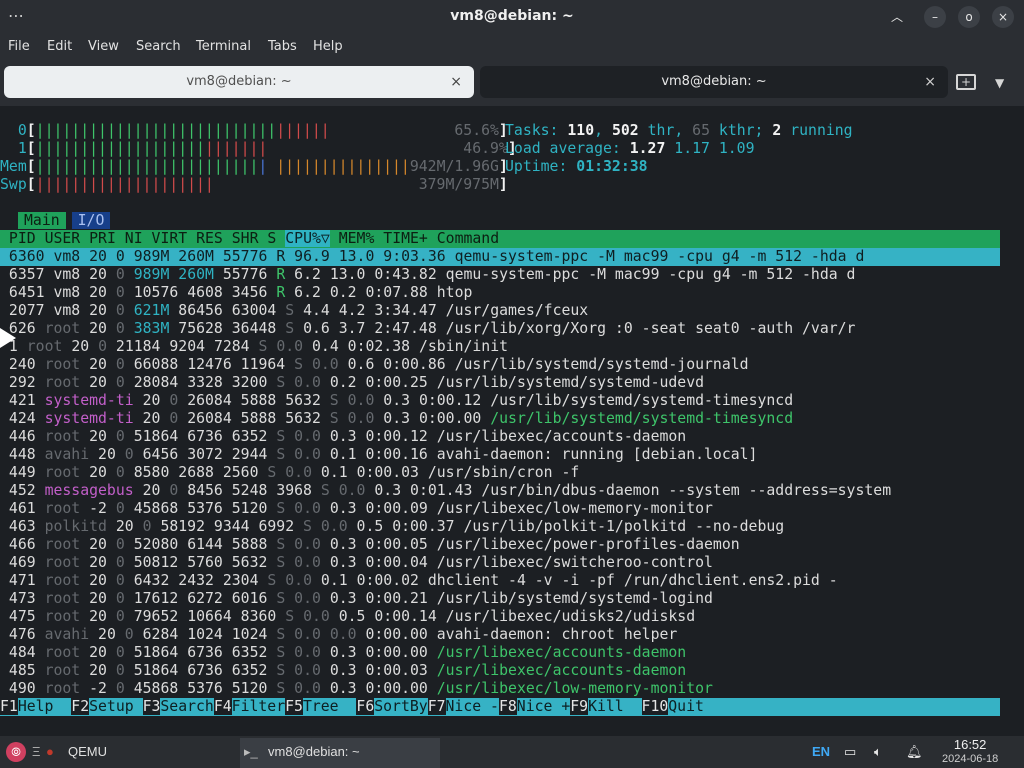  Describe the element at coordinates (714, 82) in the screenshot. I see `tab-terminal-2: vm8@debian: ~ ×` at that location.